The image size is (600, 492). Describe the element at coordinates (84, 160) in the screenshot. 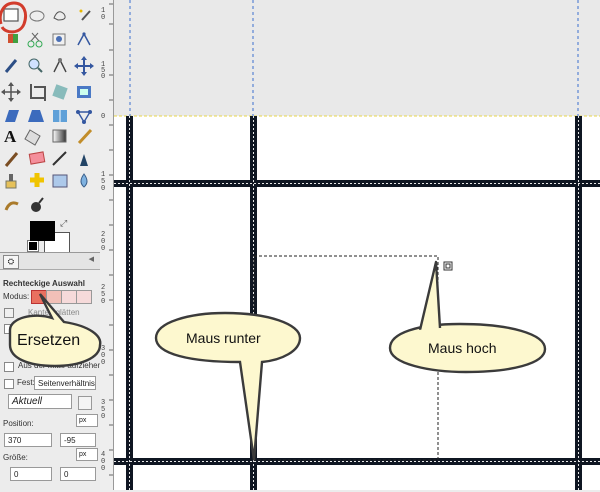

I see `ink-icon` at that location.